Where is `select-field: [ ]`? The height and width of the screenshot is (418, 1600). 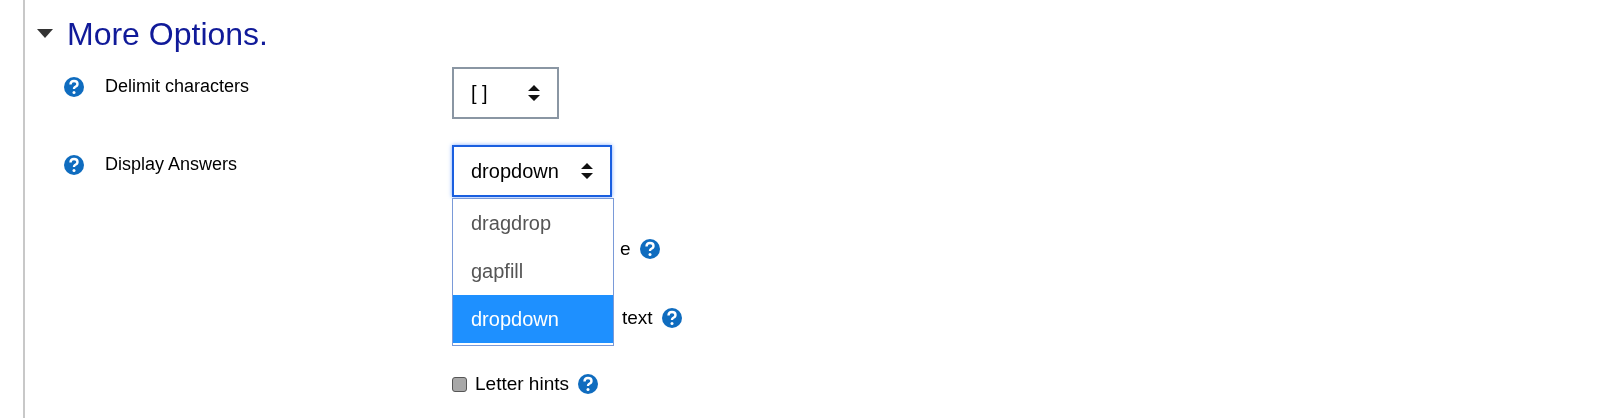
select-field: [ ] is located at coordinates (505, 93).